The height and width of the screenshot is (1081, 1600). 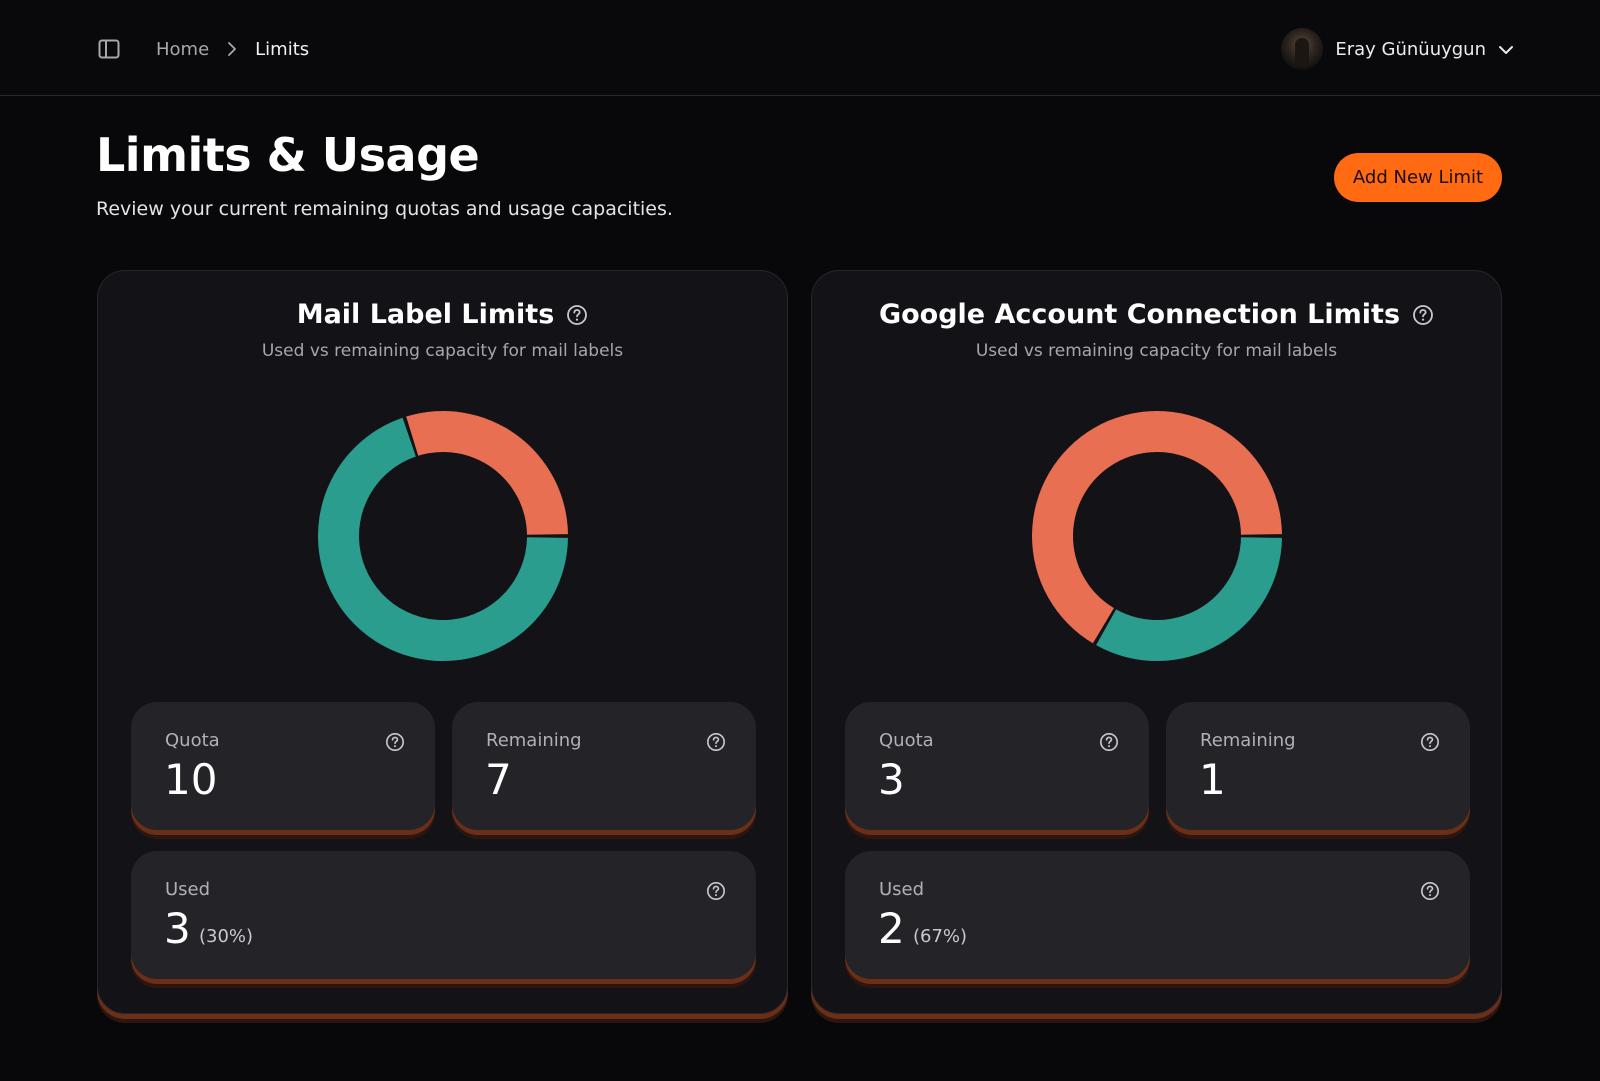 I want to click on stat-value: 10, so click(x=191, y=779).